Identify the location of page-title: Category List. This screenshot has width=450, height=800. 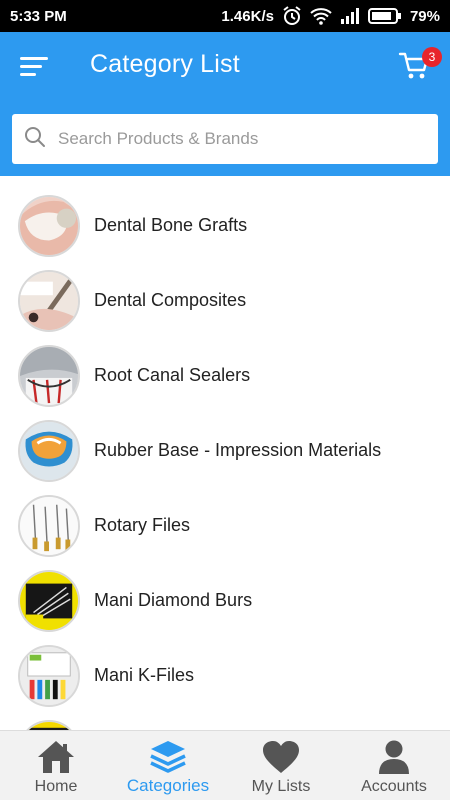
(165, 64).